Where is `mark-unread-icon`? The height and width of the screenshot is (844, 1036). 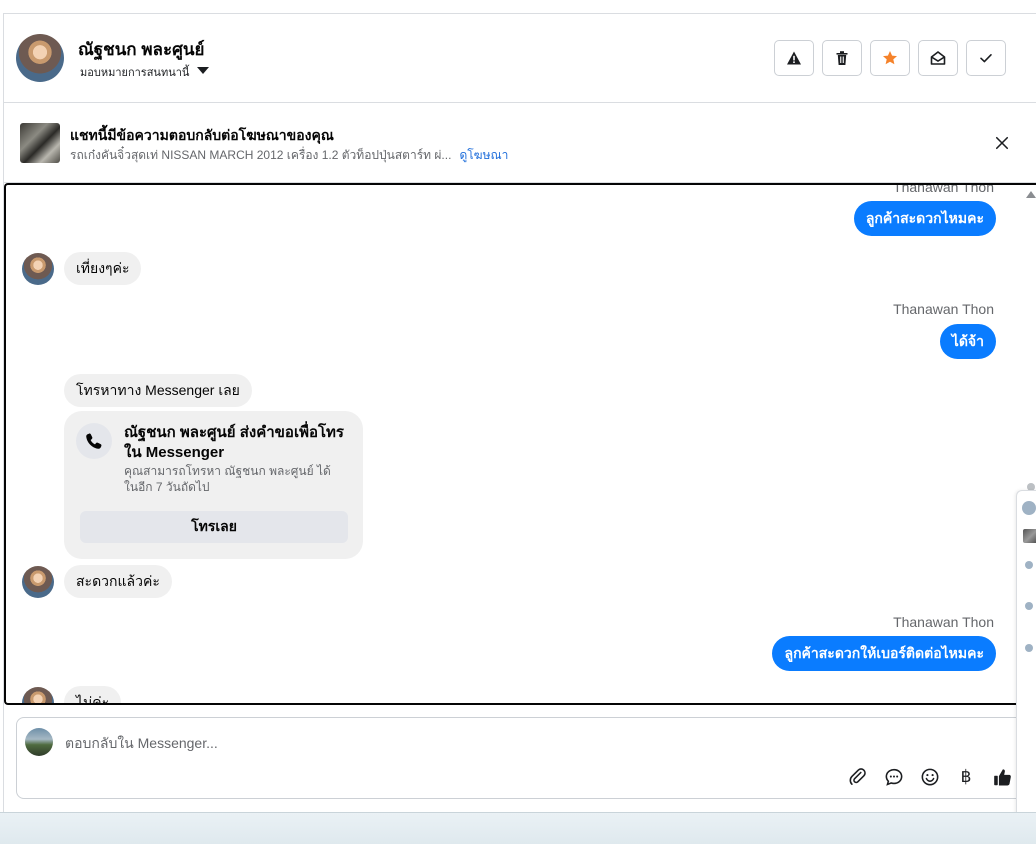
mark-unread-icon is located at coordinates (938, 58).